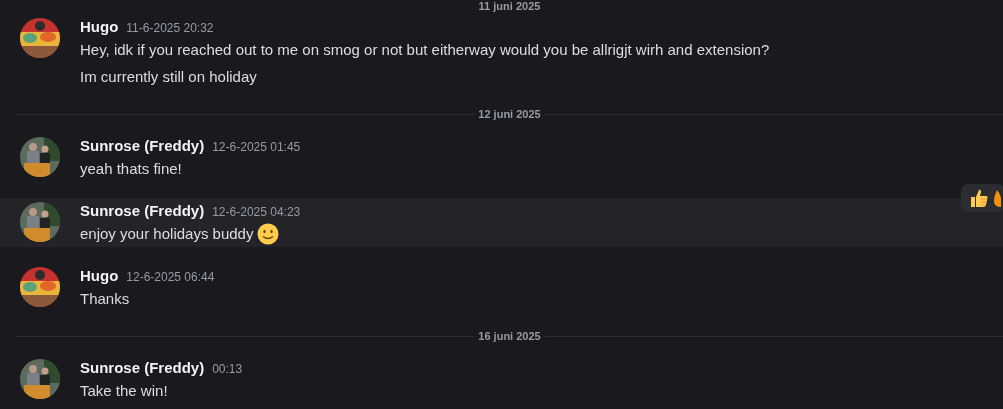  Describe the element at coordinates (105, 299) in the screenshot. I see `message-text: Thanks` at that location.